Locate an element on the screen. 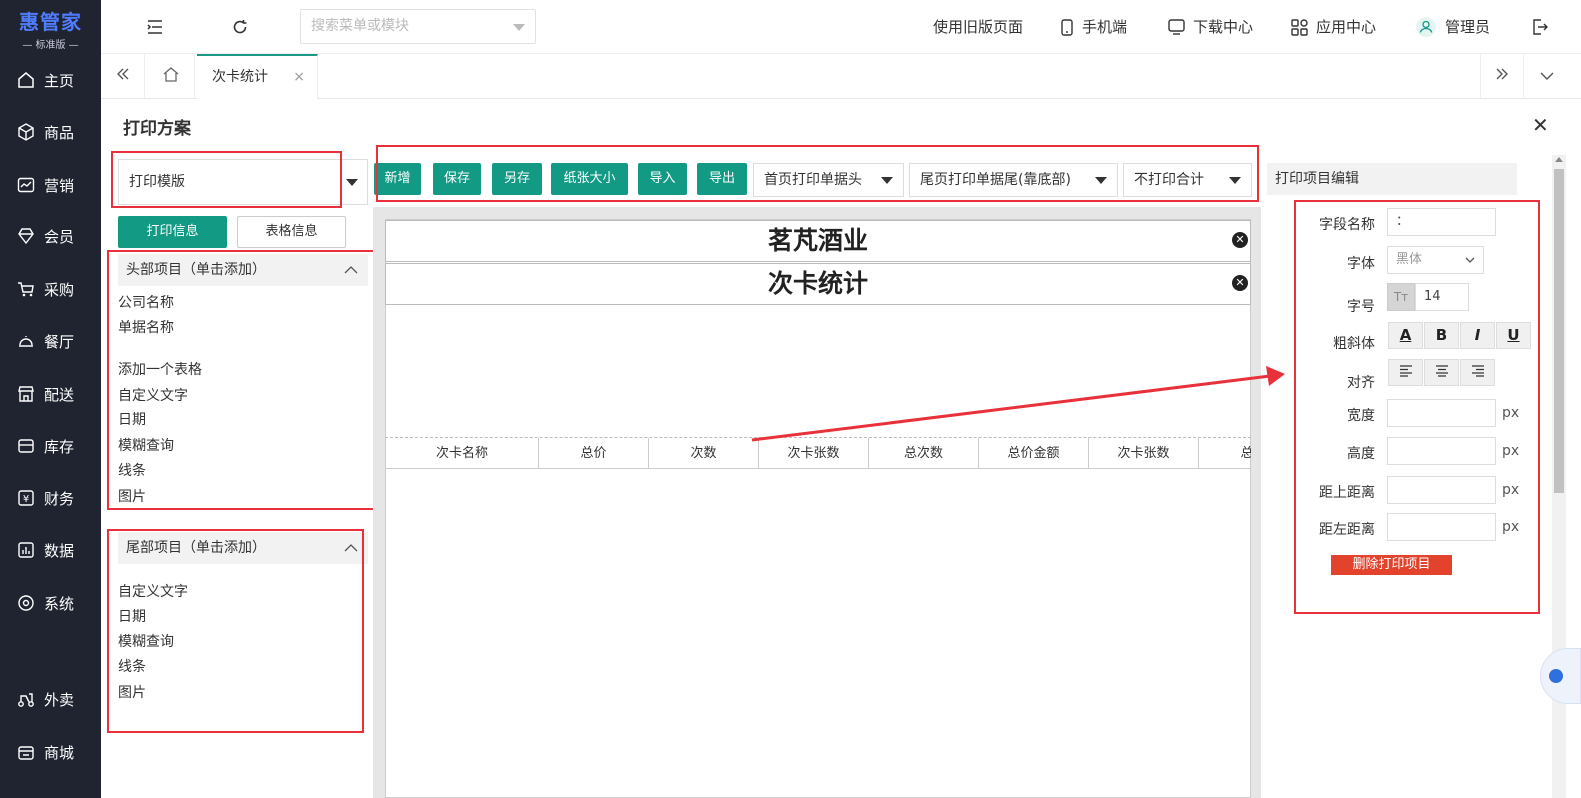  sidebar-item-inventory: 库存 is located at coordinates (50, 446).